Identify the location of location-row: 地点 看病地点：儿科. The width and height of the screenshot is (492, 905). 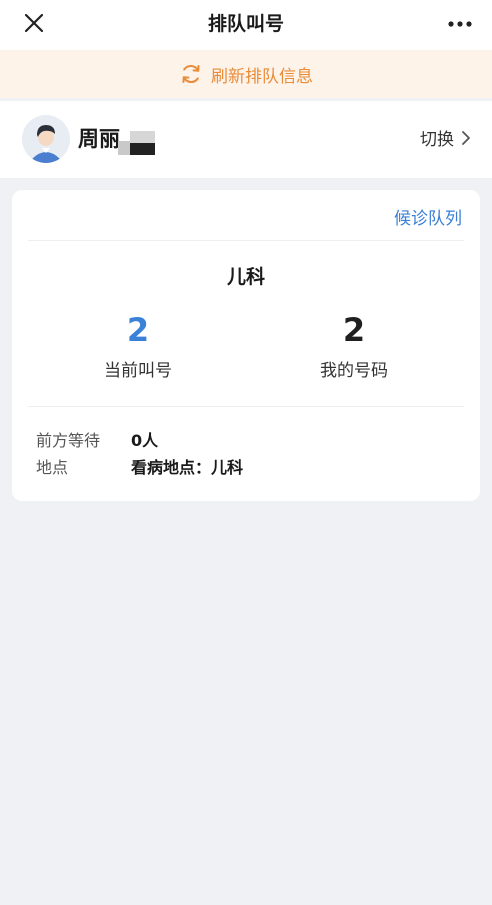
(139, 466).